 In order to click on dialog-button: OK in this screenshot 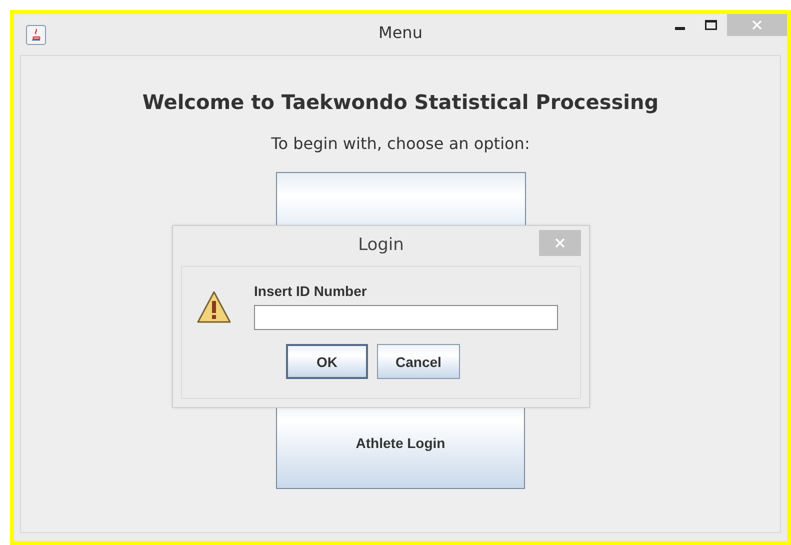, I will do `click(327, 361)`.